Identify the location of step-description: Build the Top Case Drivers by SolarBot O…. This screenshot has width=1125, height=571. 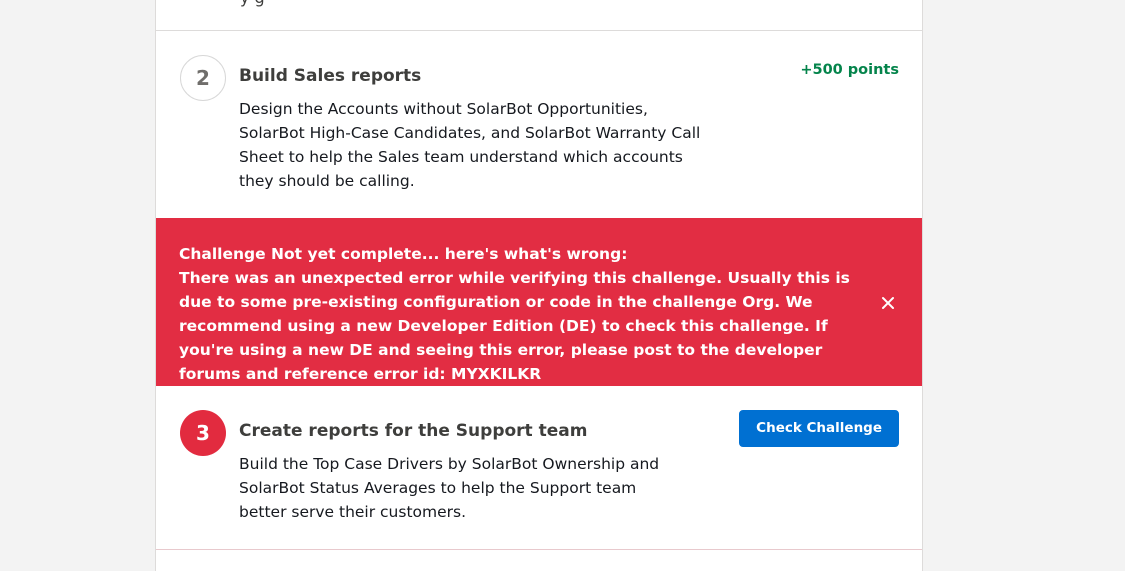
(449, 488).